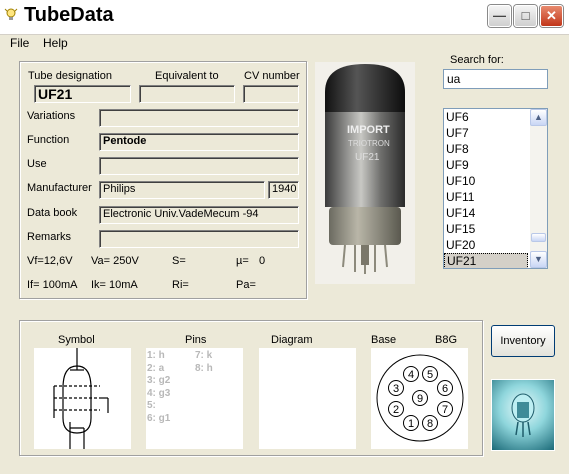  Describe the element at coordinates (70, 76) in the screenshot. I see `tube-designation-label: Tube designation` at that location.